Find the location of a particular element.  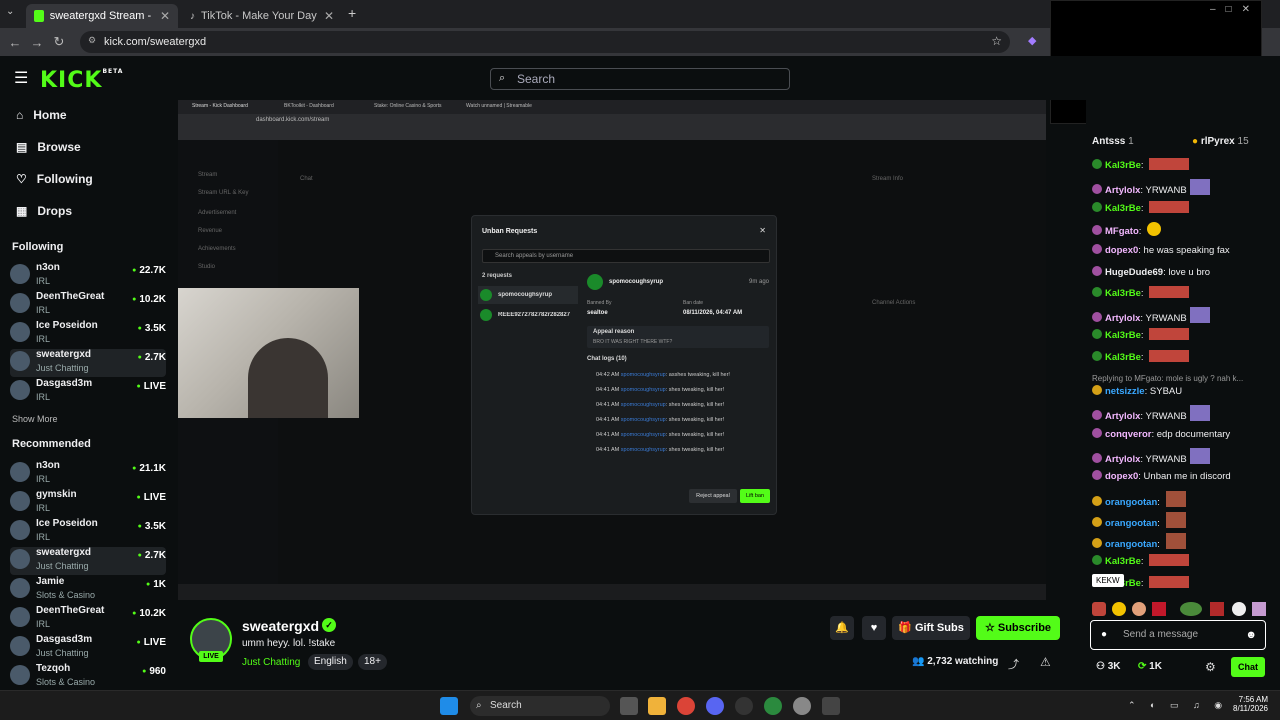

task-view-icon is located at coordinates (629, 706).